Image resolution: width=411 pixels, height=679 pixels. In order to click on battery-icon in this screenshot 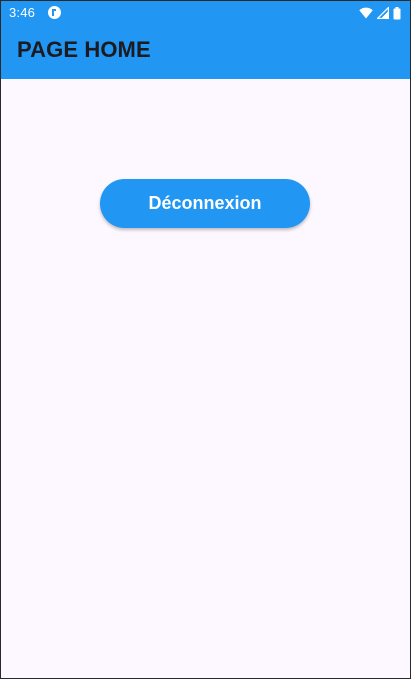, I will do `click(397, 13)`.